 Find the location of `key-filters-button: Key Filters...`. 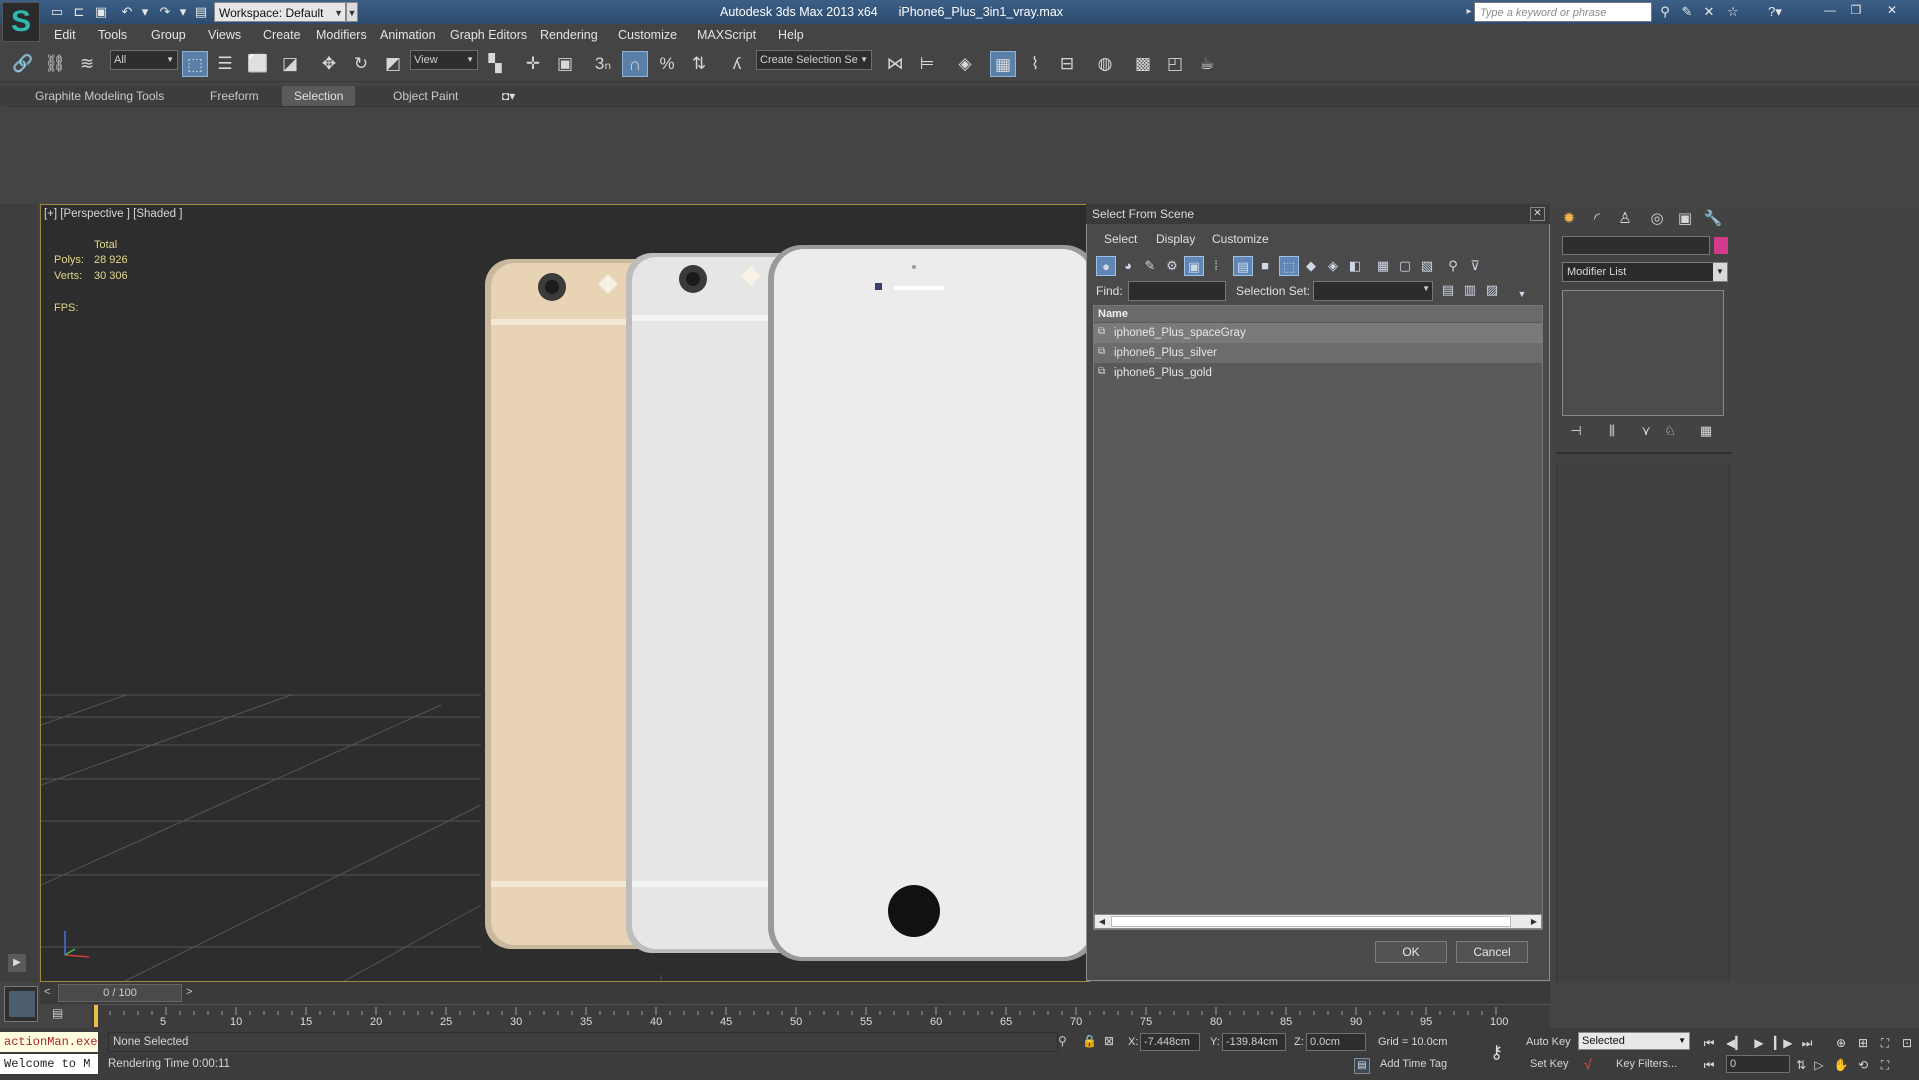

key-filters-button: Key Filters... is located at coordinates (1646, 1064).